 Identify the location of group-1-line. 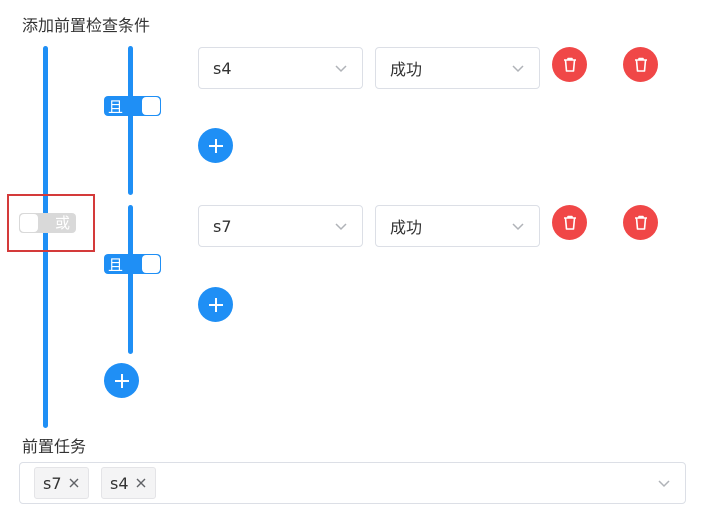
(130, 120).